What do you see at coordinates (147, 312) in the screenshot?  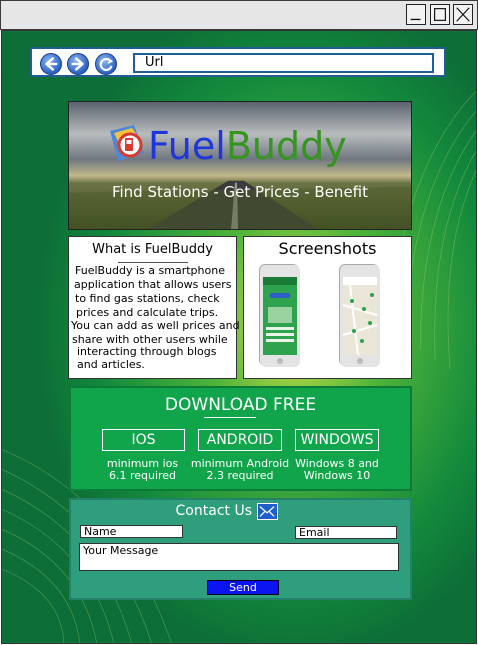 I see `about-line: prices and calculate trips.` at bounding box center [147, 312].